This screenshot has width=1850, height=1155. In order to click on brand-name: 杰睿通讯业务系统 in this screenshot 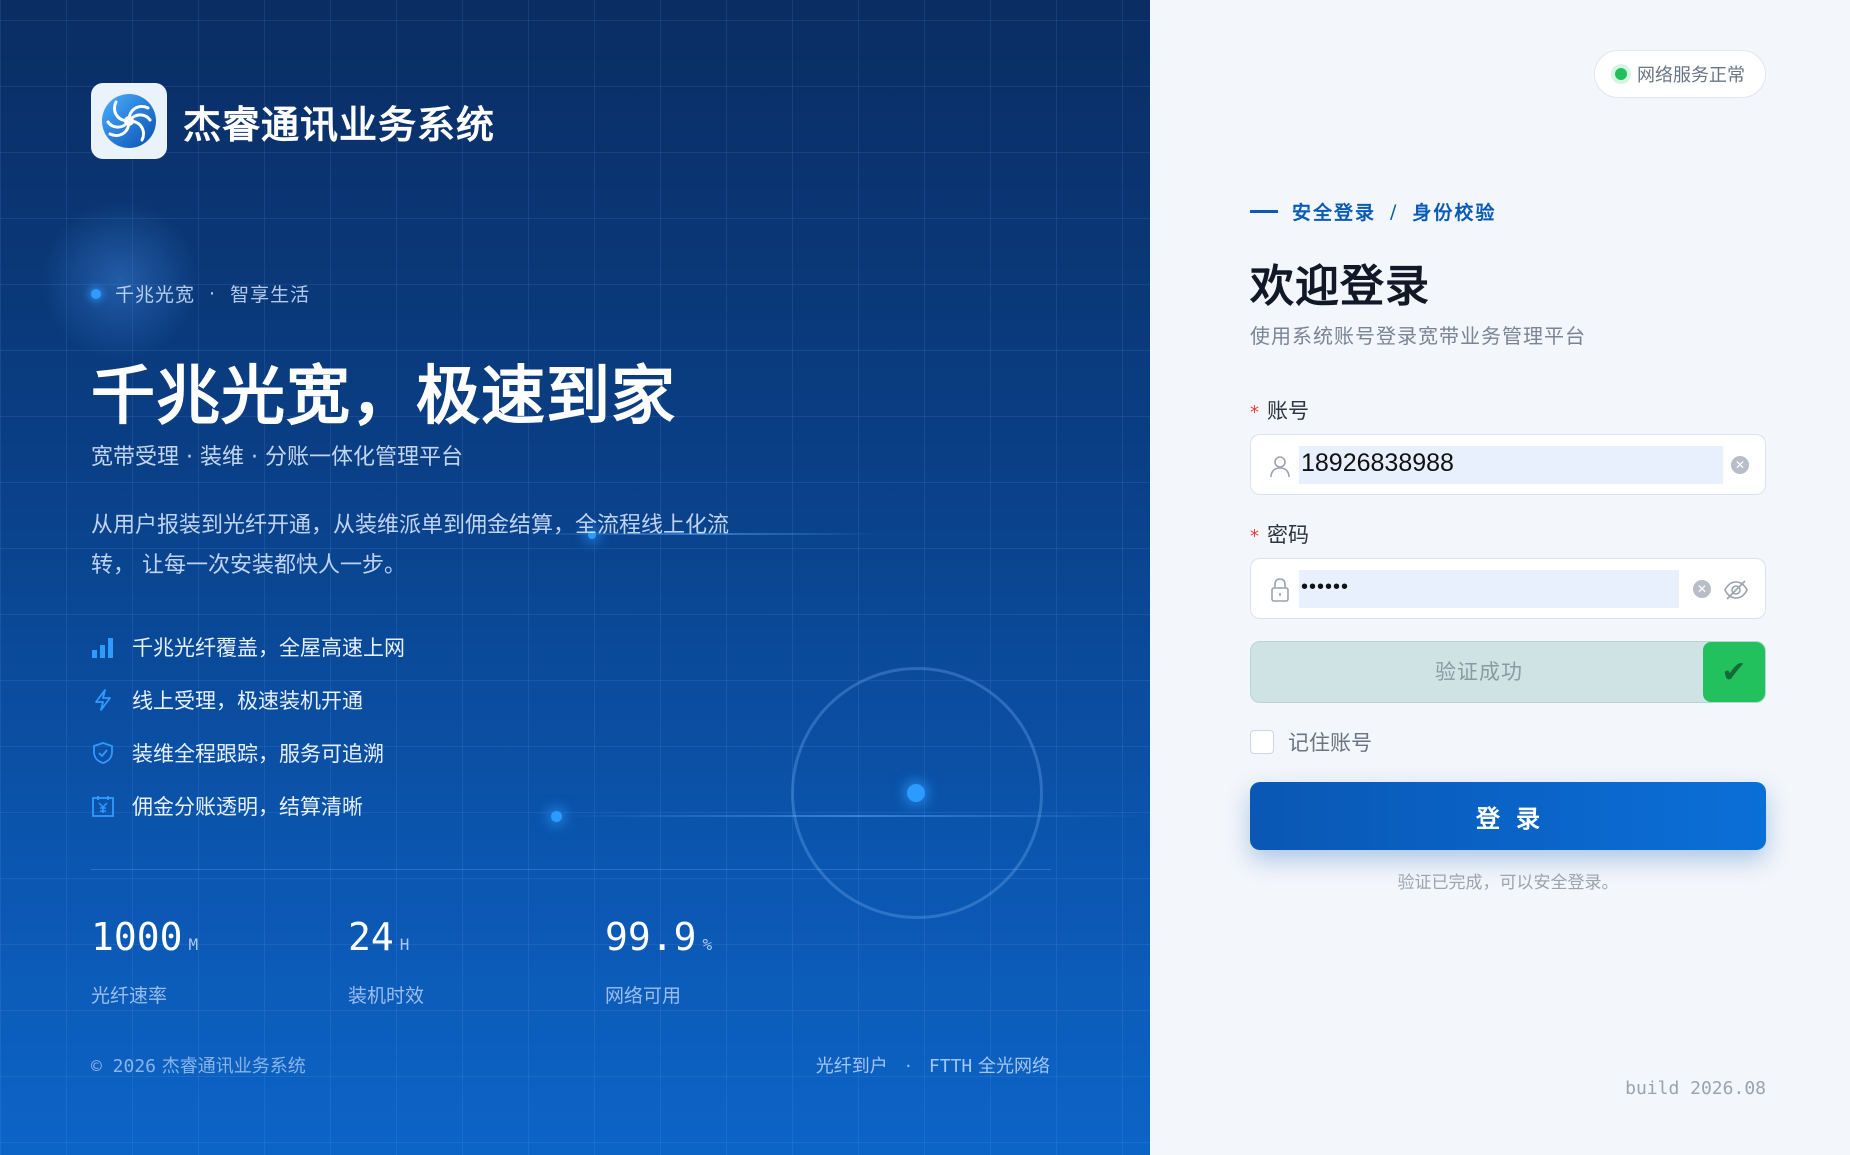, I will do `click(339, 124)`.